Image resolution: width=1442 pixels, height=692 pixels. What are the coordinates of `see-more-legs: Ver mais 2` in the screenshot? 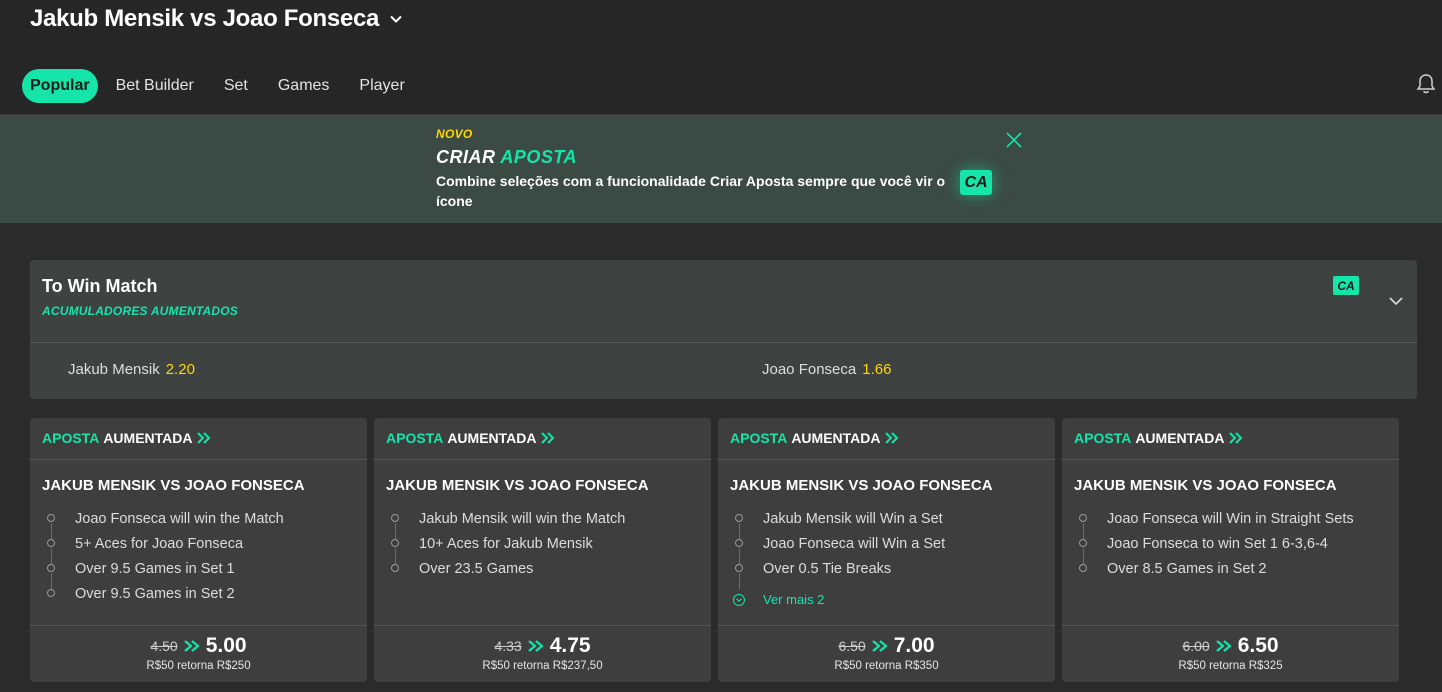 It's located at (890, 599).